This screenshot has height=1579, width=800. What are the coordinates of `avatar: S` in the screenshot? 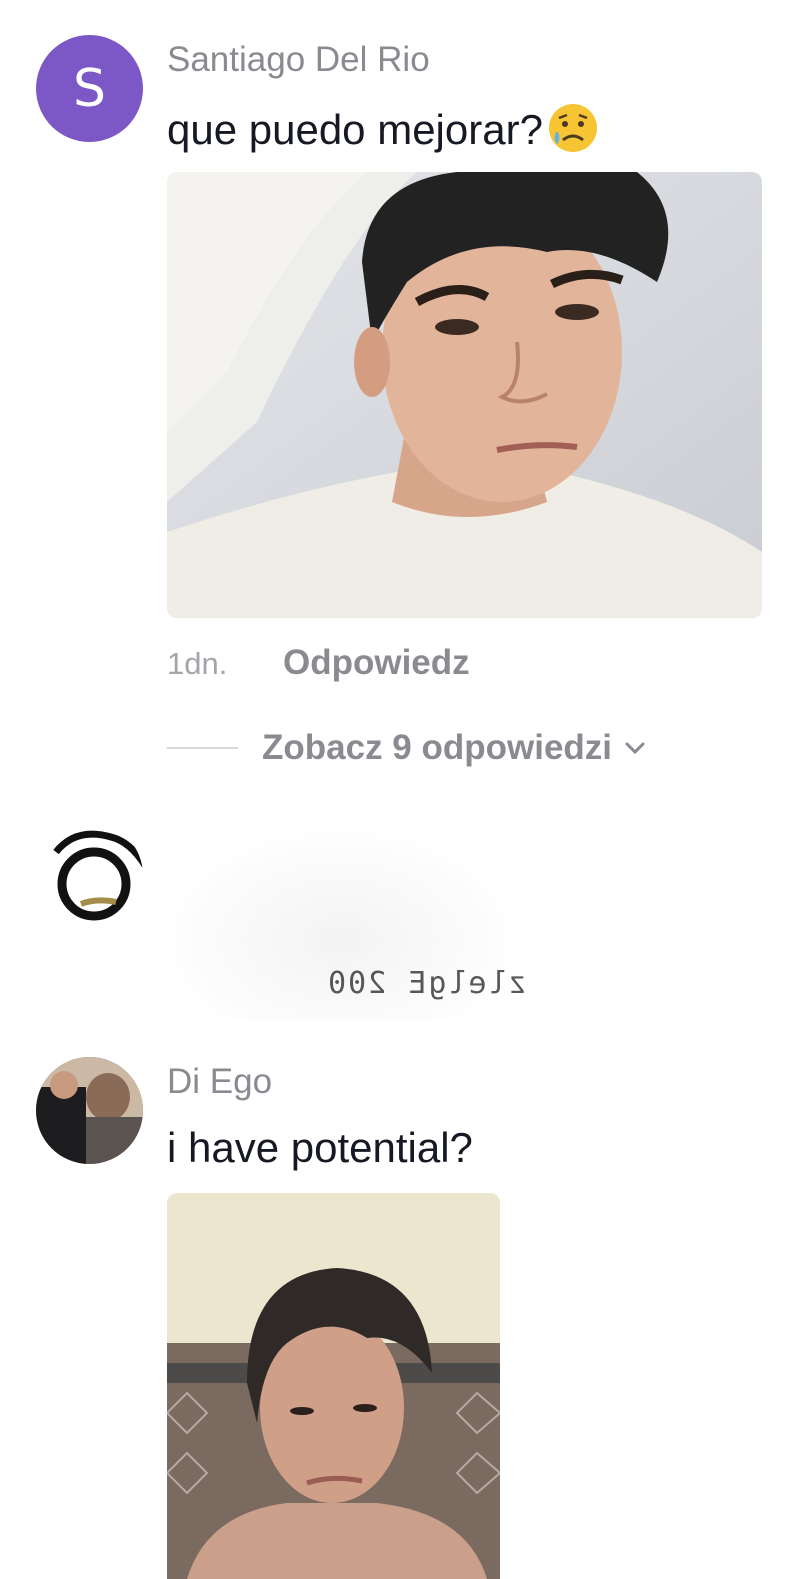 It's located at (89, 88).